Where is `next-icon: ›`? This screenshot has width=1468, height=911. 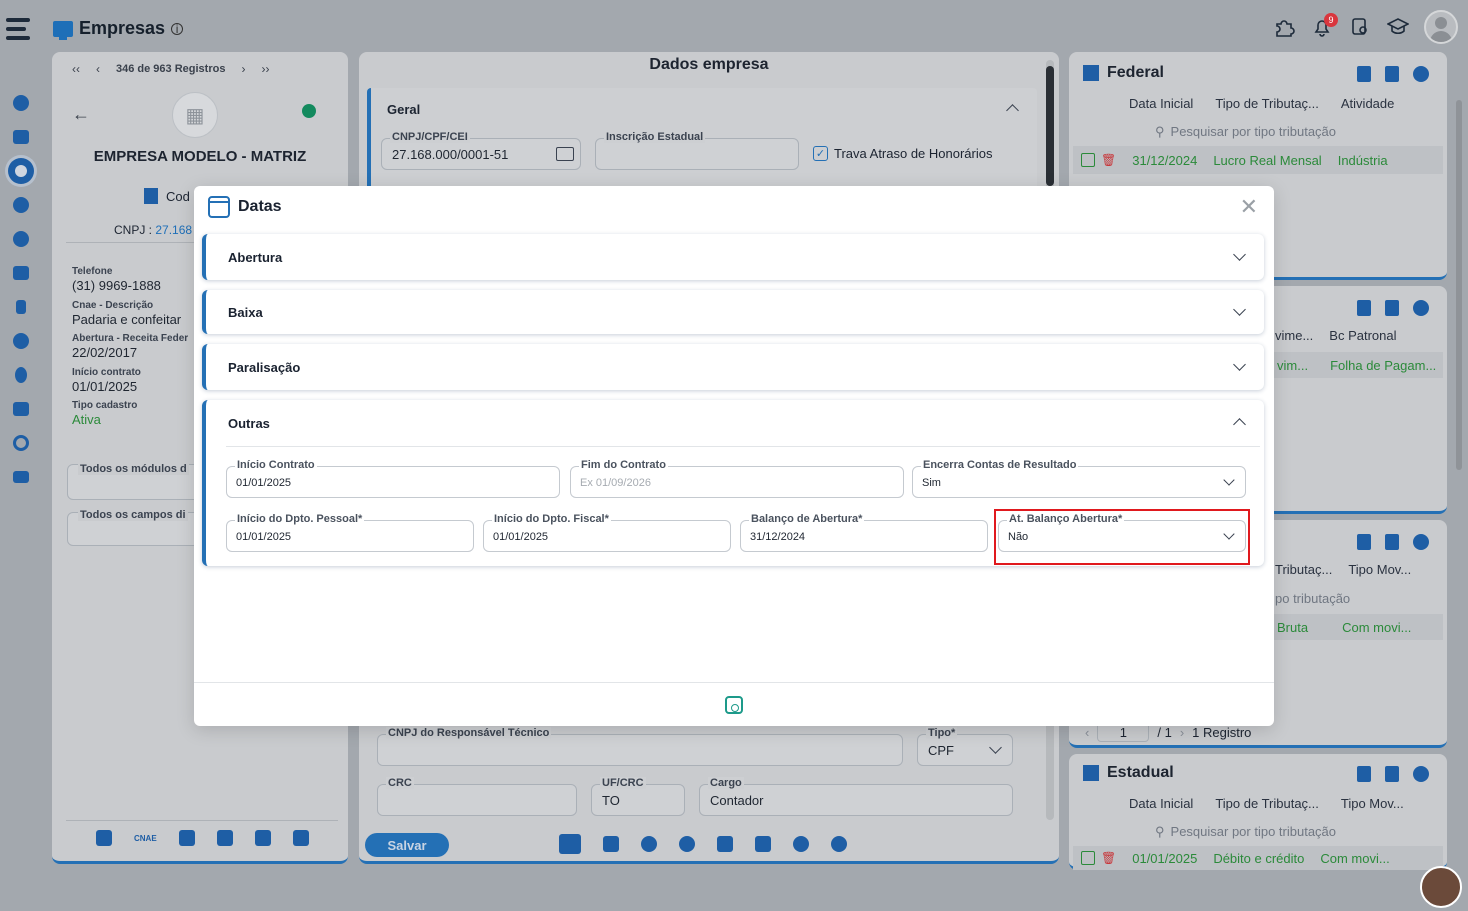 next-icon: › is located at coordinates (1182, 732).